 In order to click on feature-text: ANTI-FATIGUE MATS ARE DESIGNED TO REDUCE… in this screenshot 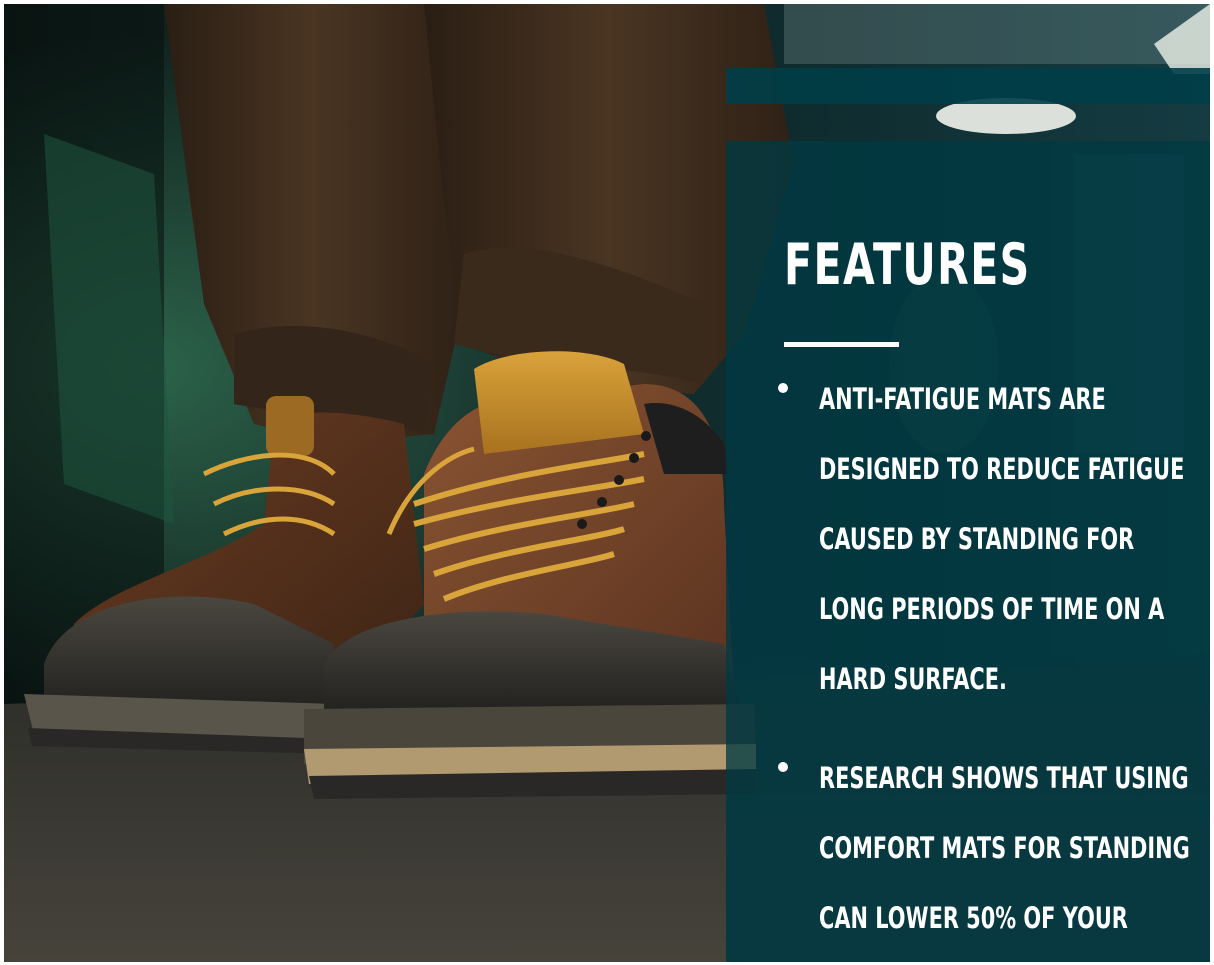, I will do `click(1002, 539)`.